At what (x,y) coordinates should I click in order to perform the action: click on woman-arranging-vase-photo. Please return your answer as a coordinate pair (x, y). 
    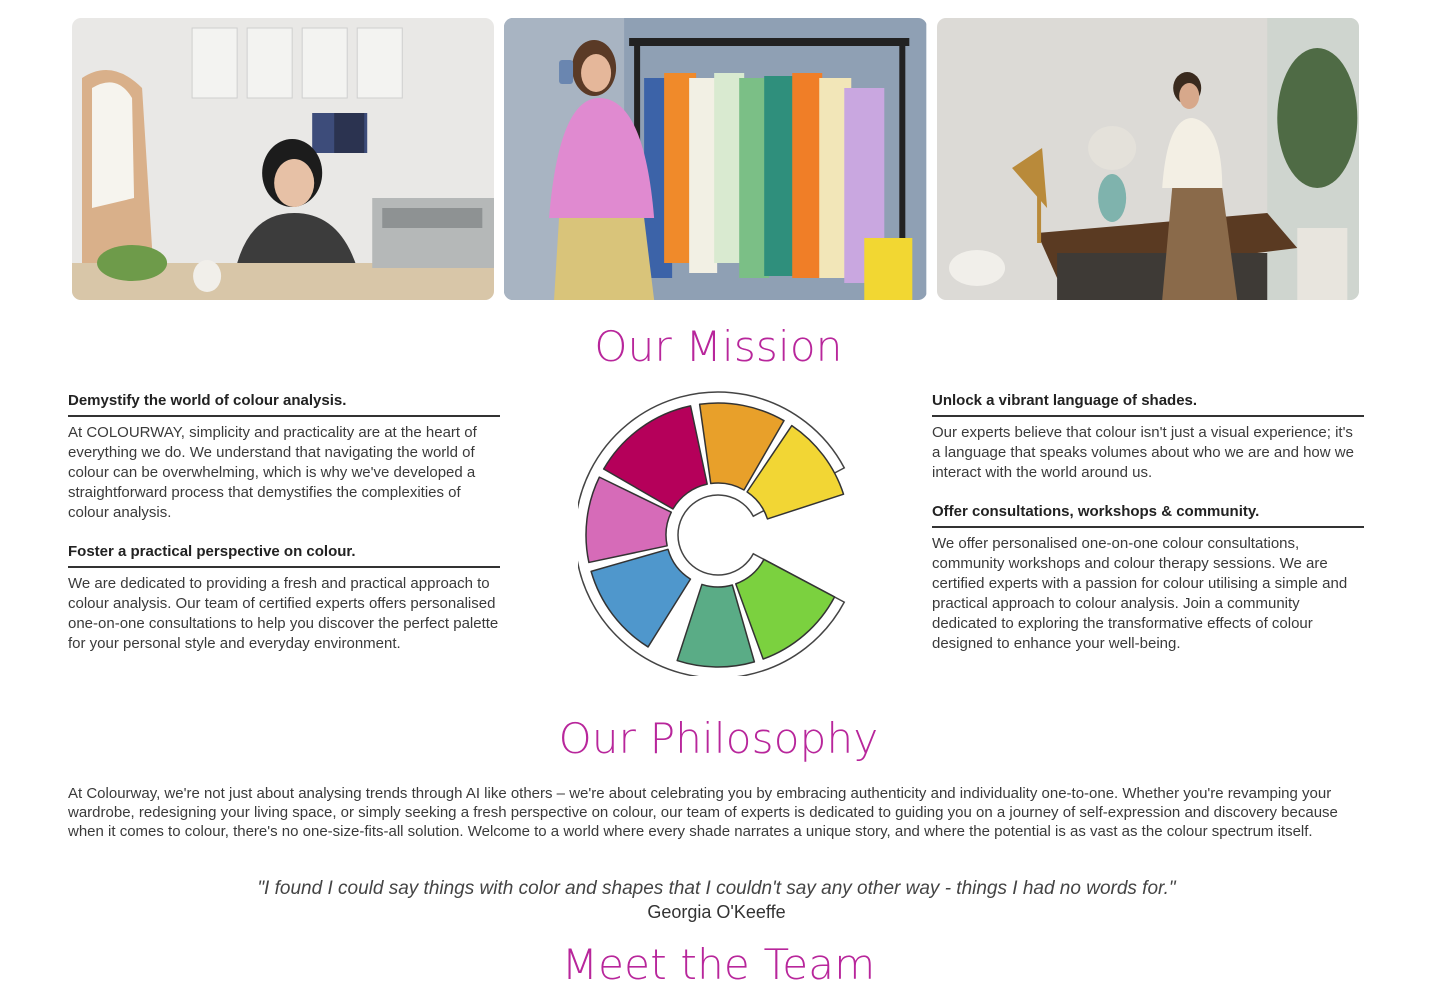
    Looking at the image, I should click on (1147, 159).